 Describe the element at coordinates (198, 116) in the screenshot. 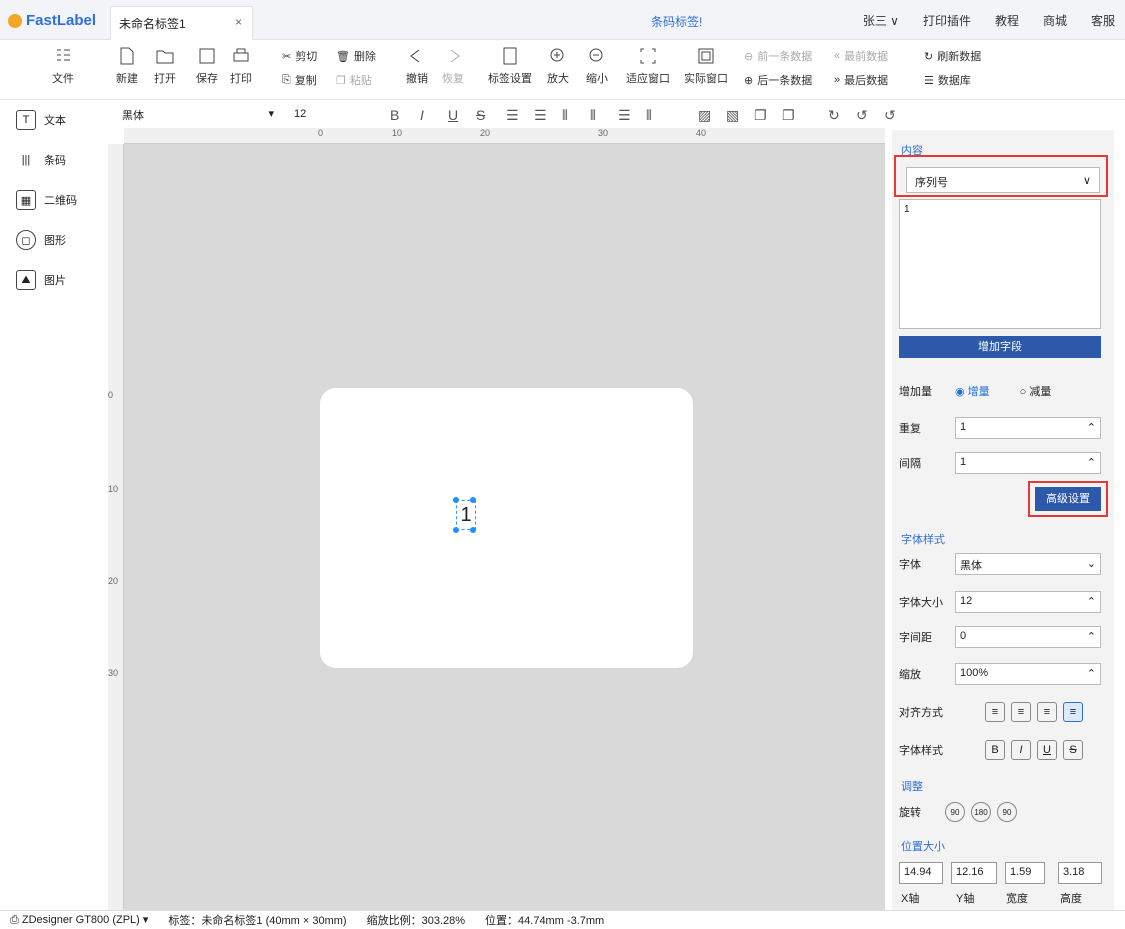

I see `font-select: 黑体 ▾` at that location.